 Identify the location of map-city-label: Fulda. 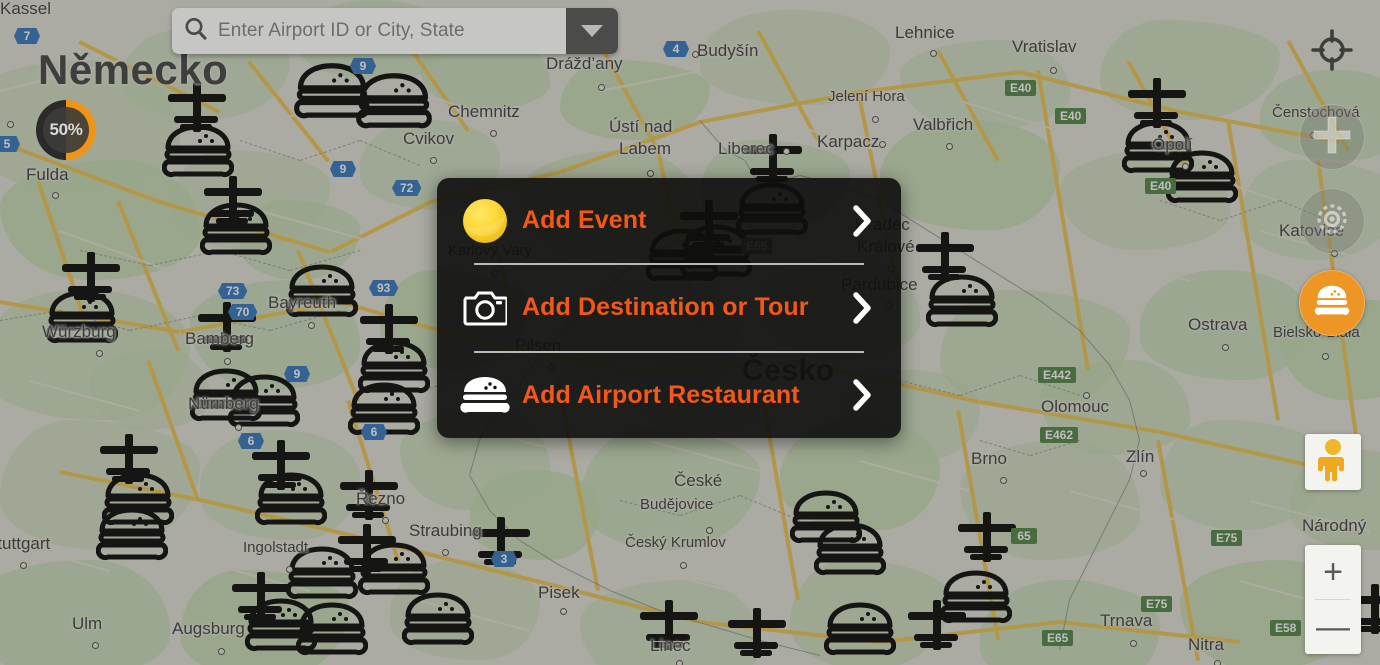
(47, 174).